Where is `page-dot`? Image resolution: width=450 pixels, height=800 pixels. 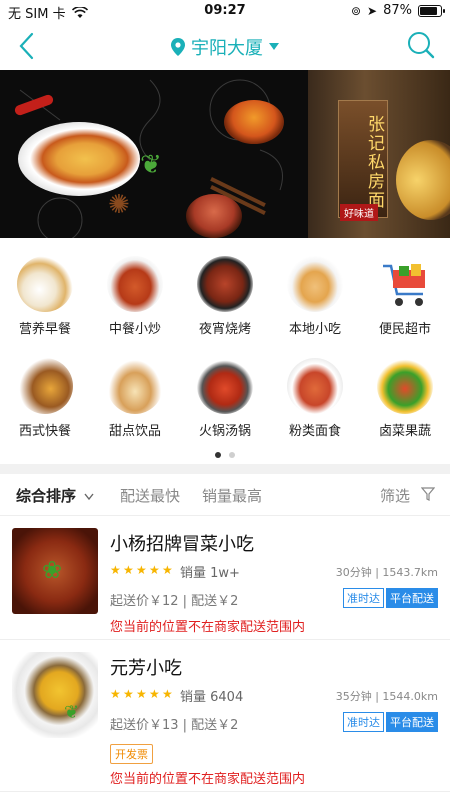
page-dot is located at coordinates (232, 455).